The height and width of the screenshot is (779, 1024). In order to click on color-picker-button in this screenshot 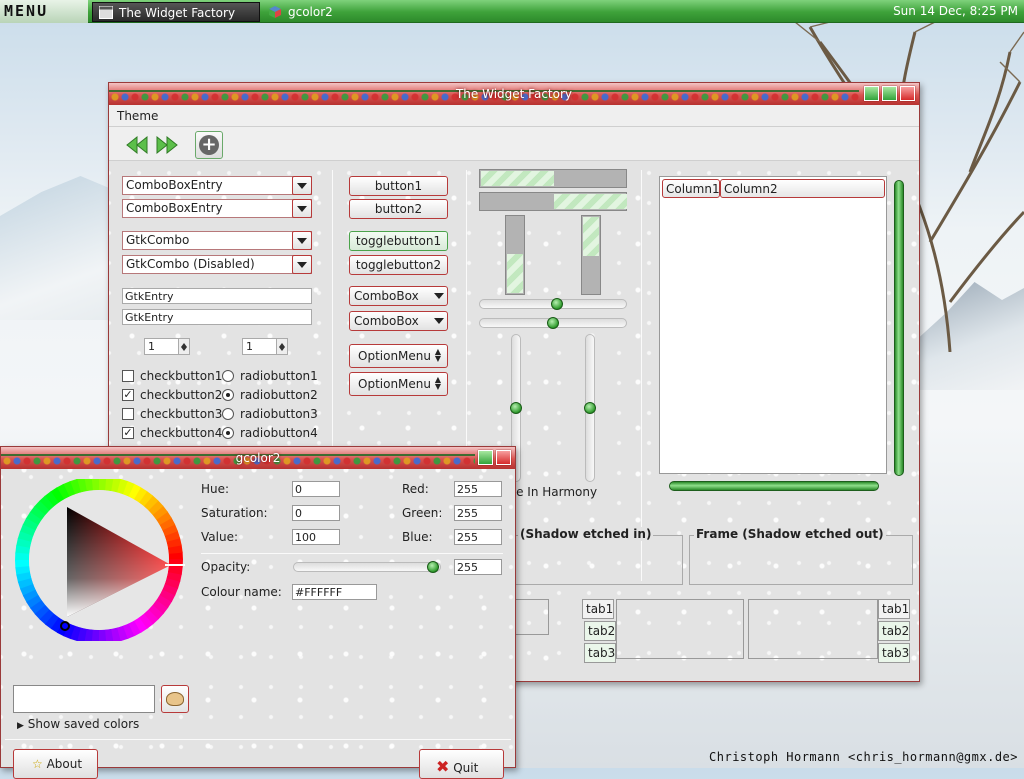, I will do `click(175, 699)`.